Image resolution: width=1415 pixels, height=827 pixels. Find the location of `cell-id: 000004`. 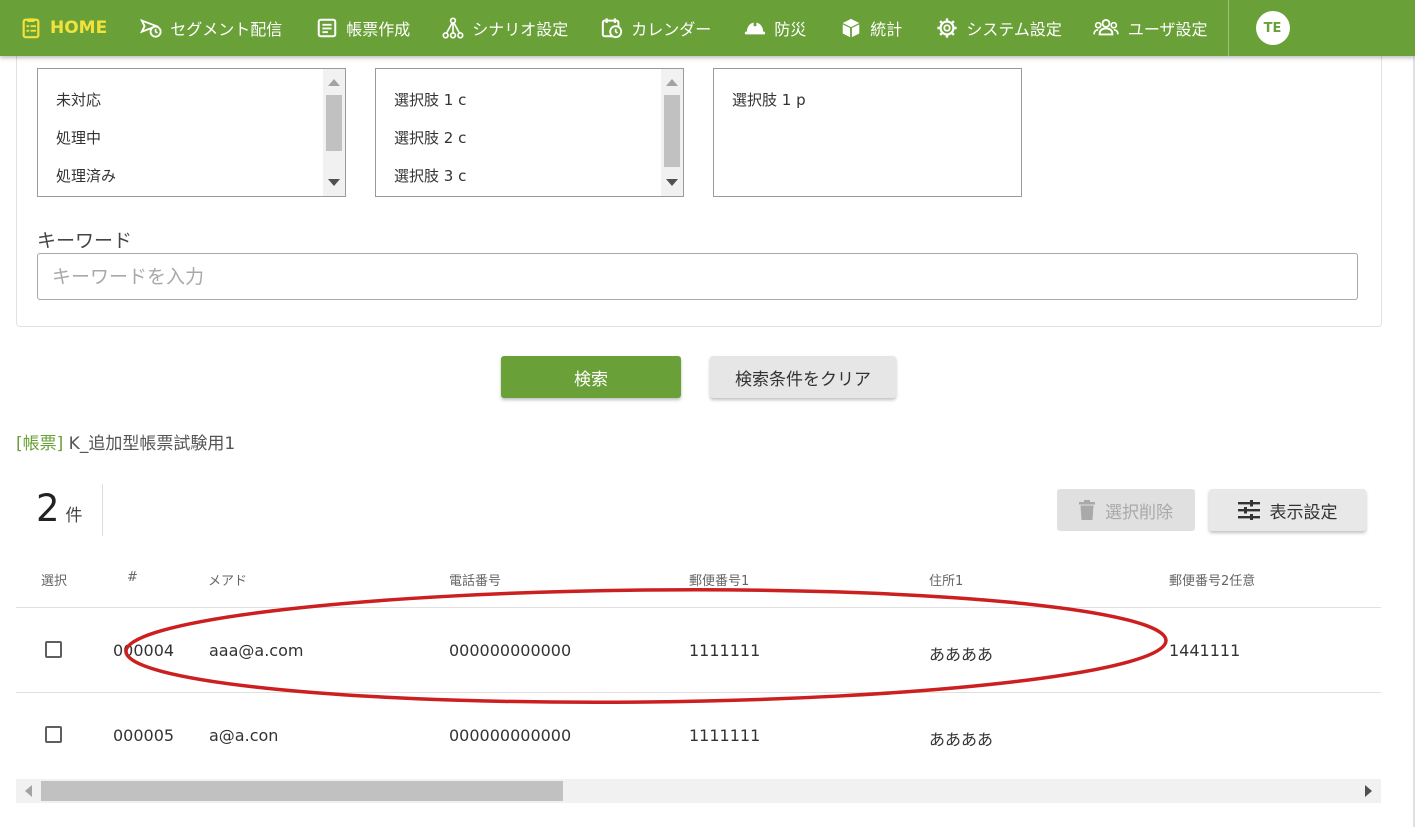

cell-id: 000004 is located at coordinates (143, 650).